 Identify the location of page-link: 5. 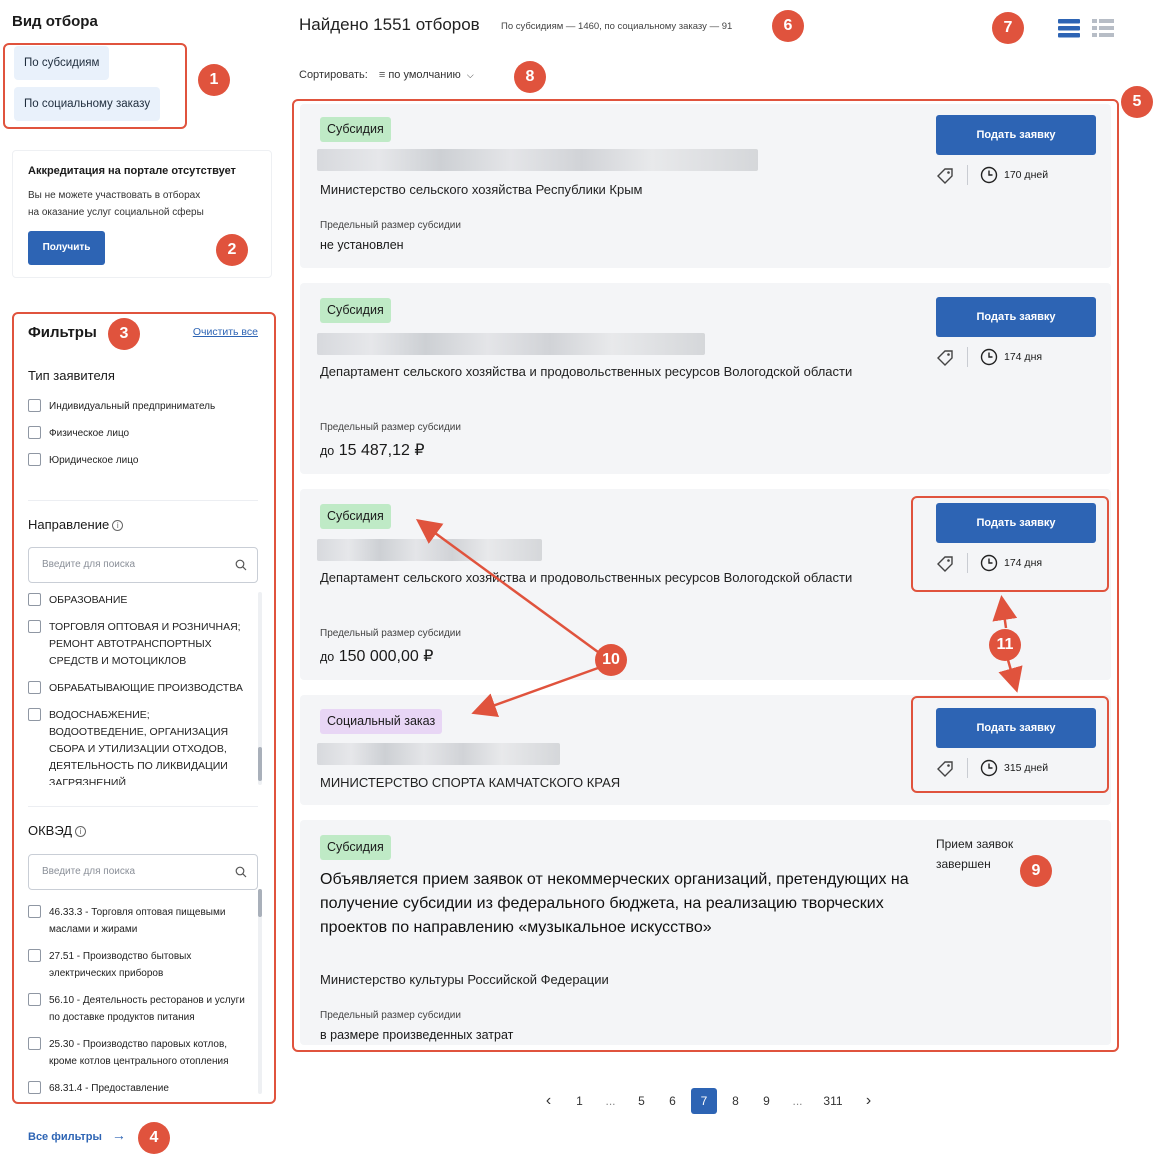
(641, 1101).